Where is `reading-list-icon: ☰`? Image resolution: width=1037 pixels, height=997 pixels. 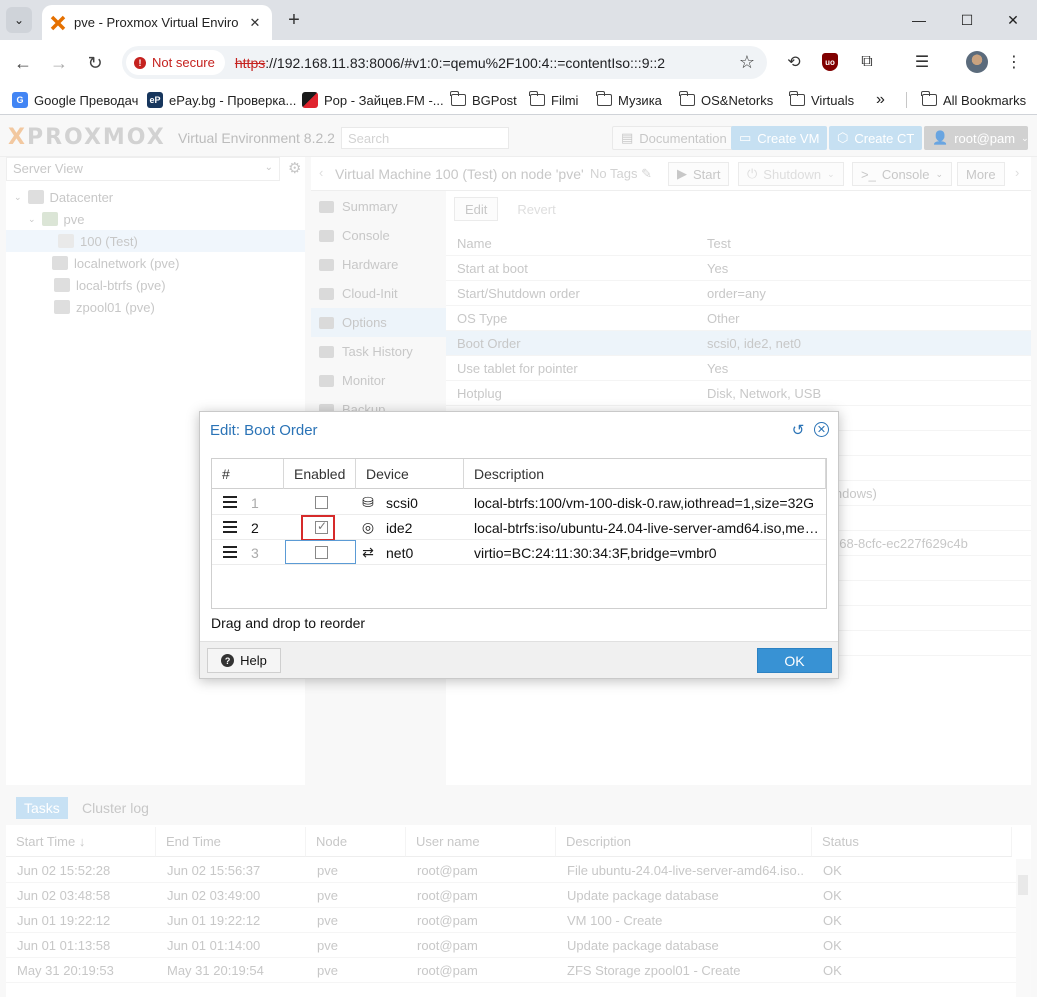
reading-list-icon: ☰ is located at coordinates (922, 62).